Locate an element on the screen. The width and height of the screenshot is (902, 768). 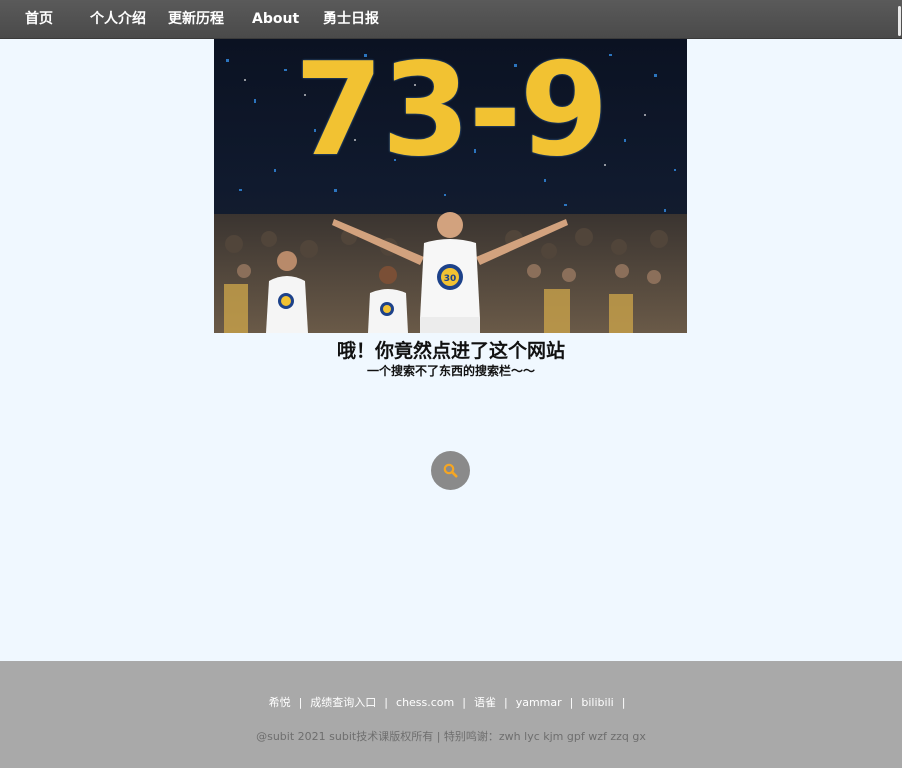
footer-link-xiyue: 希悦 is located at coordinates (280, 702).